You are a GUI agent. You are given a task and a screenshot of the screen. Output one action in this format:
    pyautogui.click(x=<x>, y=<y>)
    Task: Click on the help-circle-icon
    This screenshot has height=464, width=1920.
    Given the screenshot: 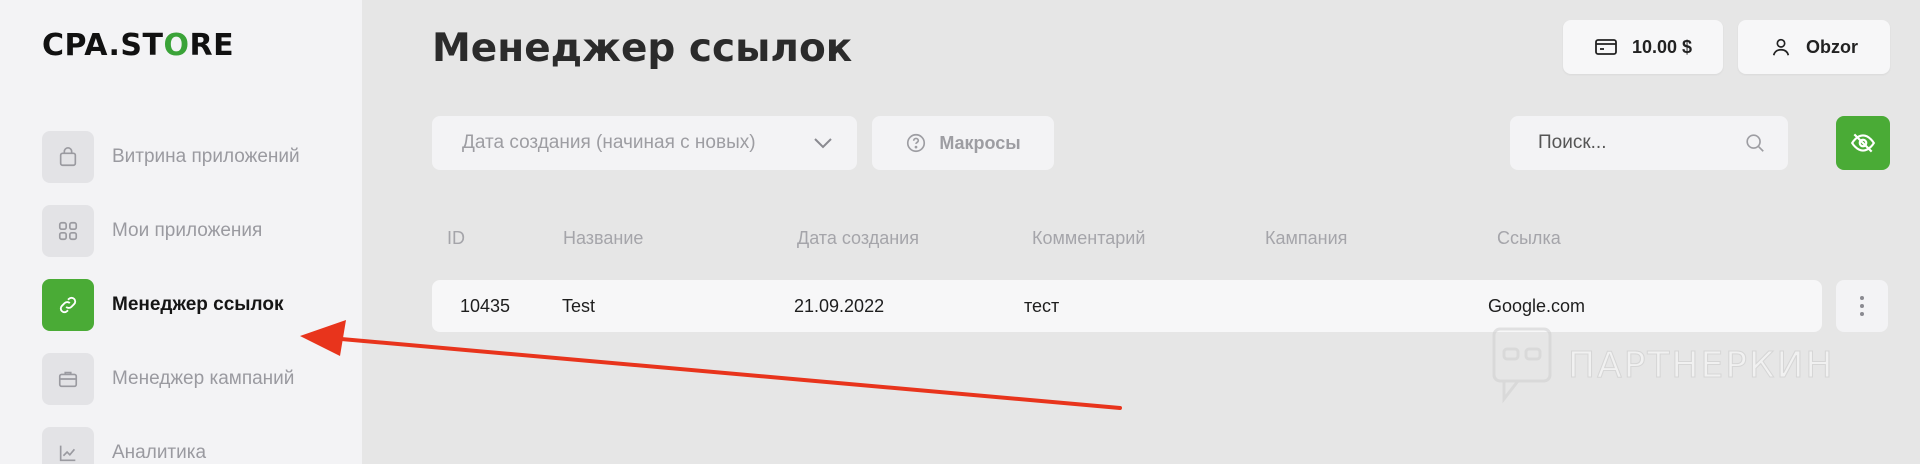 What is the action you would take?
    pyautogui.click(x=916, y=143)
    